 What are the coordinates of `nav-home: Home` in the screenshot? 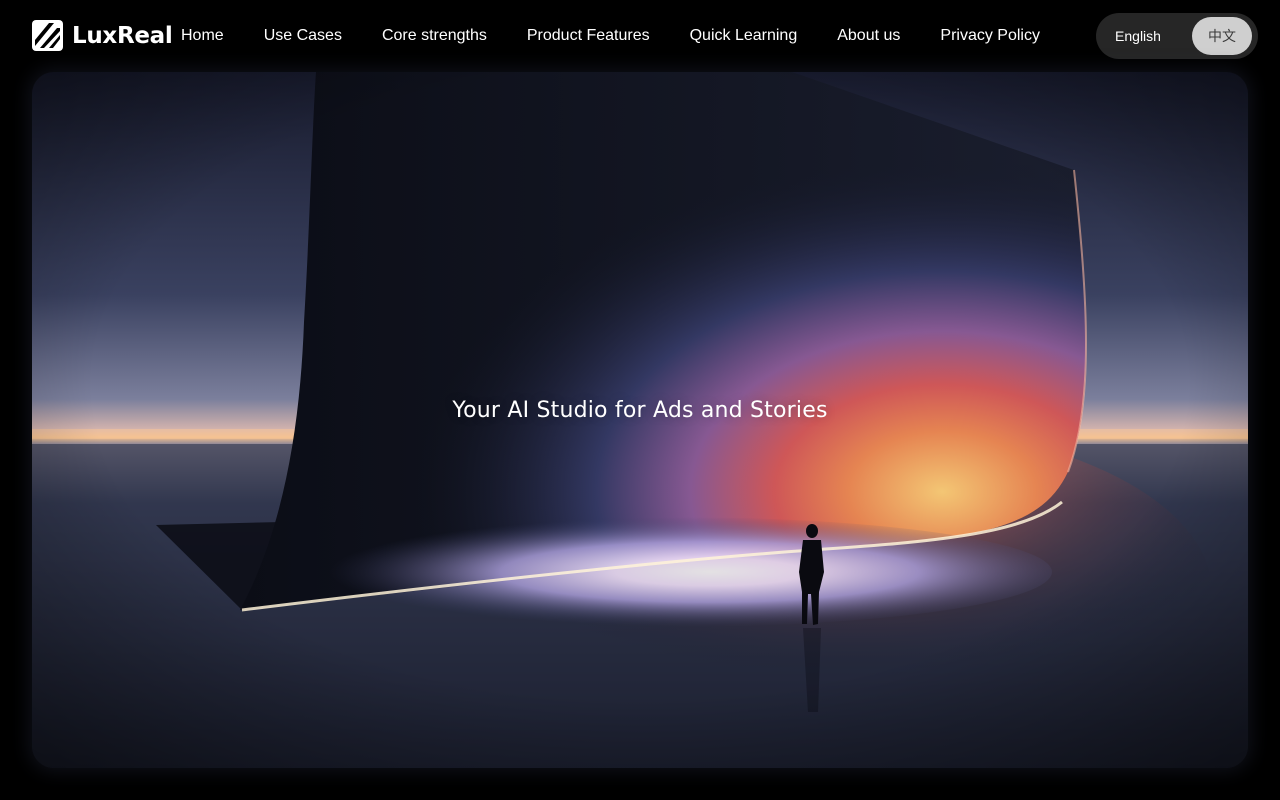 It's located at (202, 36).